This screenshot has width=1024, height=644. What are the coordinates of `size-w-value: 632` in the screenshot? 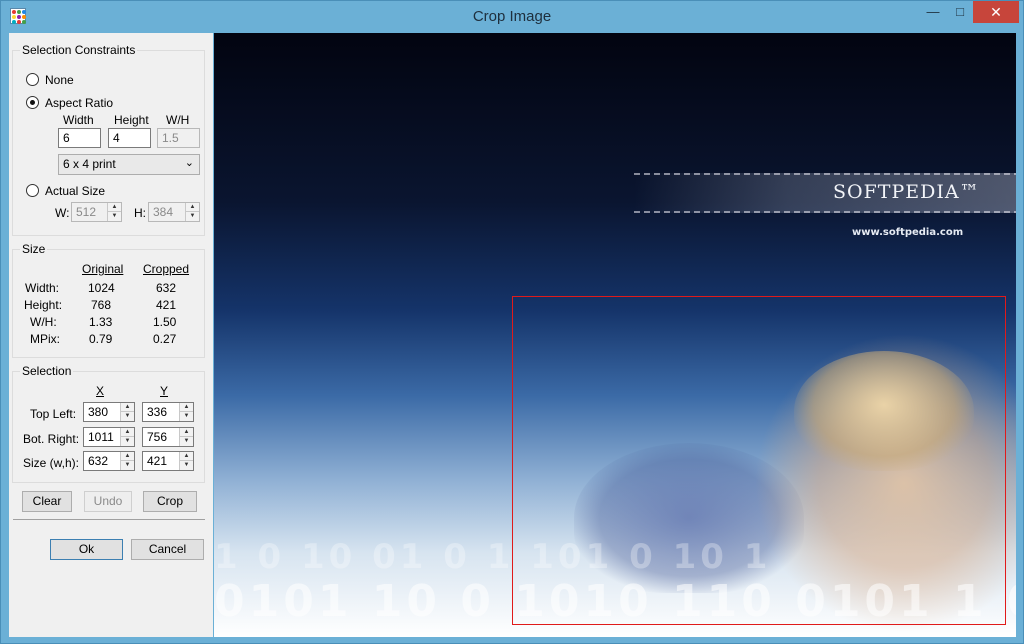 It's located at (98, 461).